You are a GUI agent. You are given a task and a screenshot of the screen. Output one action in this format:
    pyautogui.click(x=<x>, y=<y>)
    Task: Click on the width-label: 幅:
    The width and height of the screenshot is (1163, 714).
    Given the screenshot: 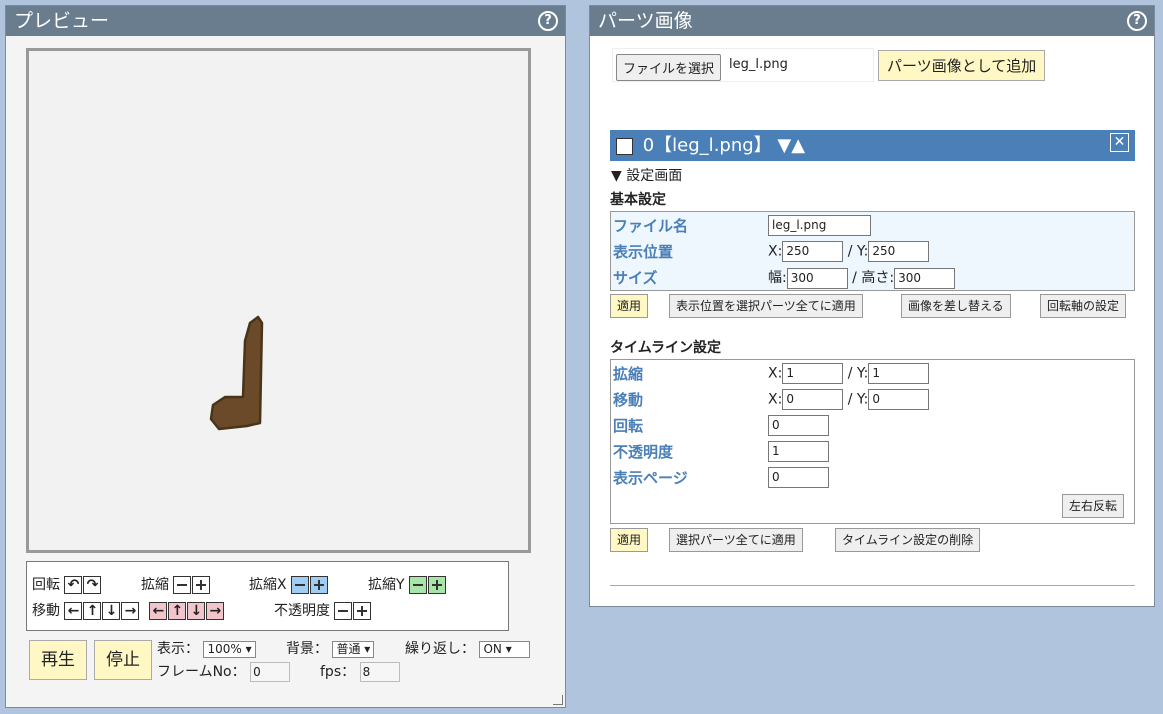 What is the action you would take?
    pyautogui.click(x=777, y=278)
    